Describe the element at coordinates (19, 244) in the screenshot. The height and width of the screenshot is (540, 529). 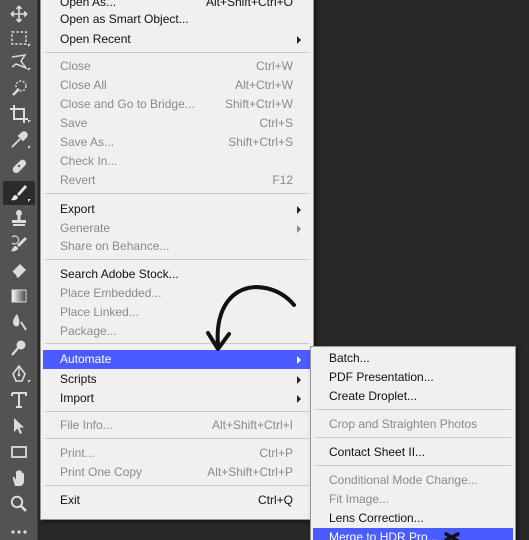
I see `history-brush-tool-icon` at that location.